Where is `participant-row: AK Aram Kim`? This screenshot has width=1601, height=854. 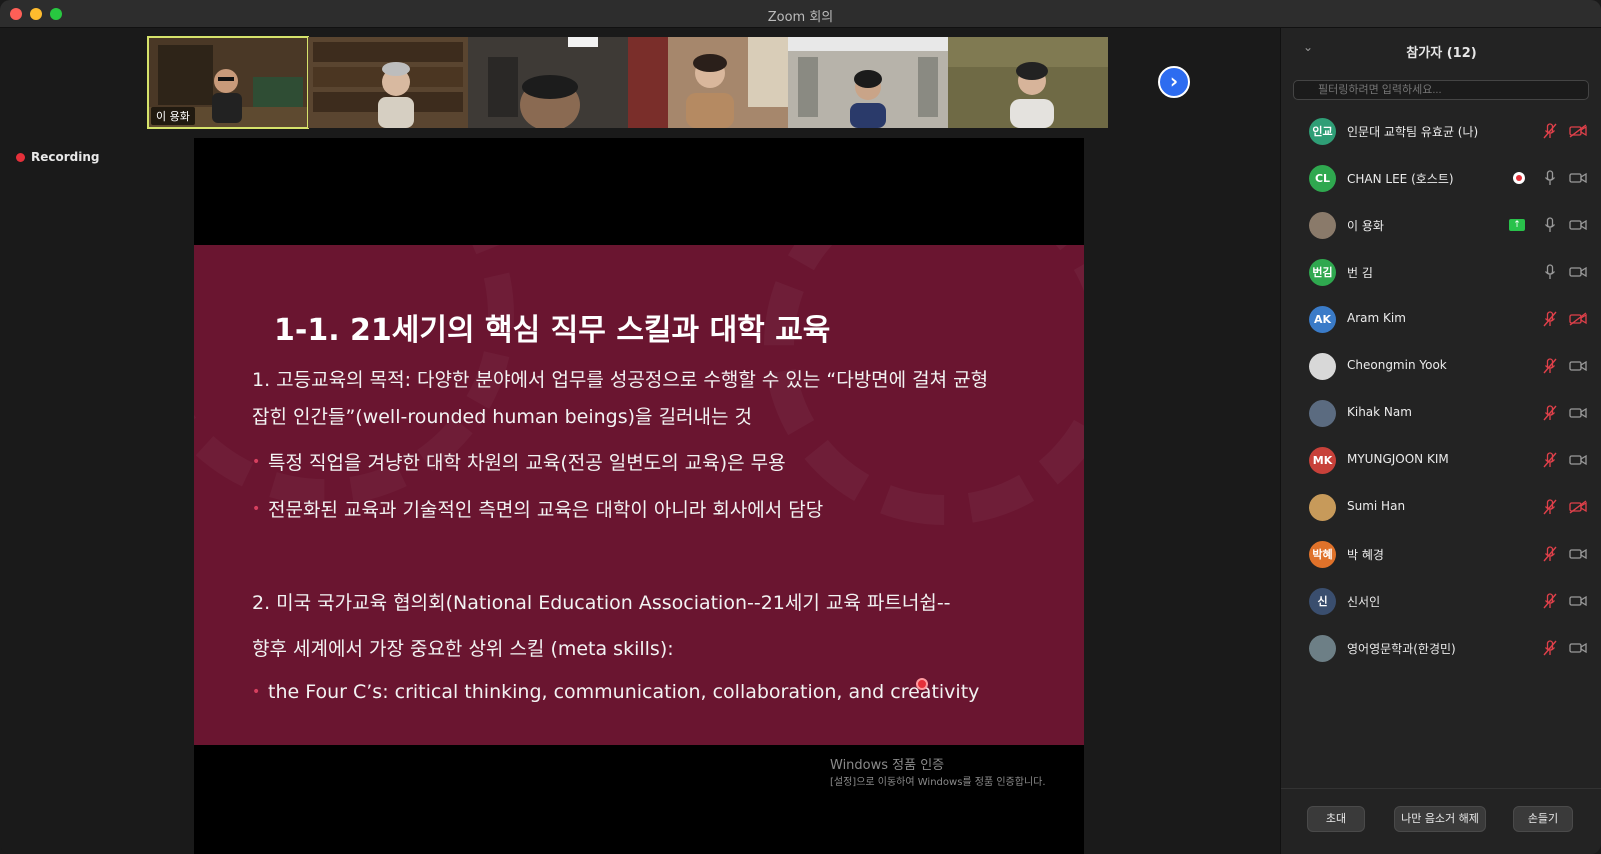 participant-row: AK Aram Kim is located at coordinates (1441, 319).